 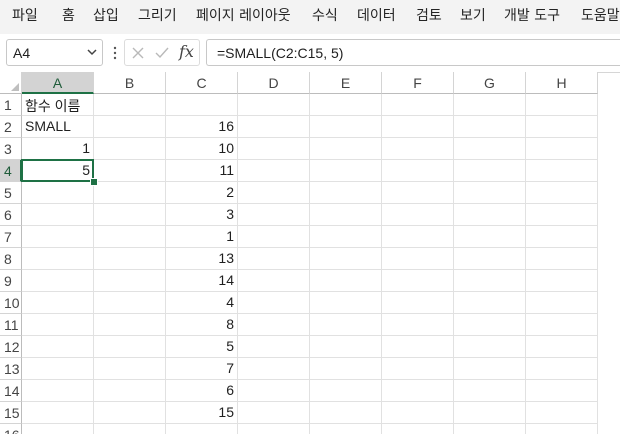 What do you see at coordinates (202, 171) in the screenshot?
I see `cell-c4: 11` at bounding box center [202, 171].